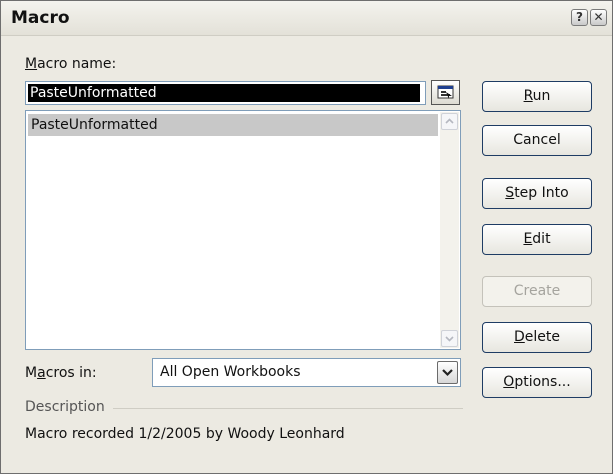 The image size is (613, 474). What do you see at coordinates (537, 193) in the screenshot?
I see `step-into-button: Step Into` at bounding box center [537, 193].